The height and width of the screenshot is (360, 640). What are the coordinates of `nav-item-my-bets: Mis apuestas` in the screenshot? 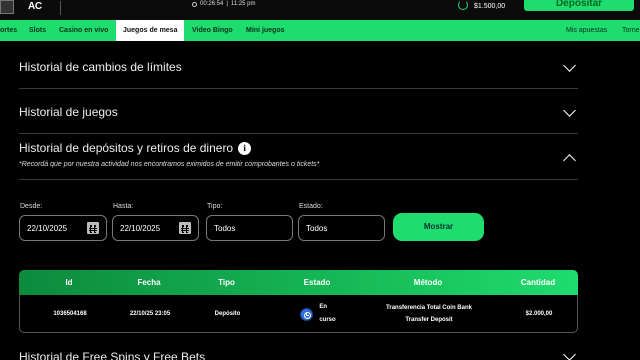 It's located at (586, 30).